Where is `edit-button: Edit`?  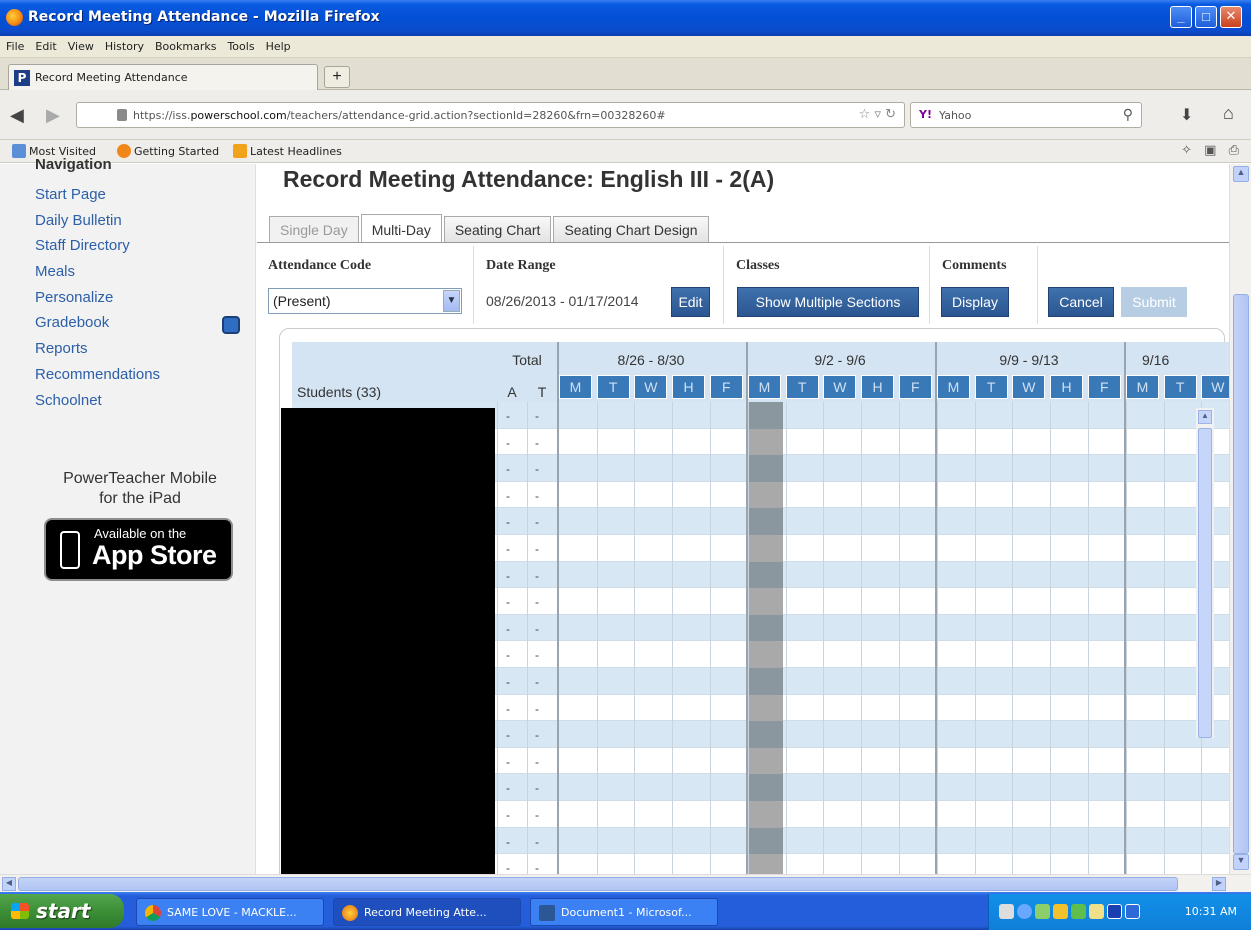 edit-button: Edit is located at coordinates (690, 302).